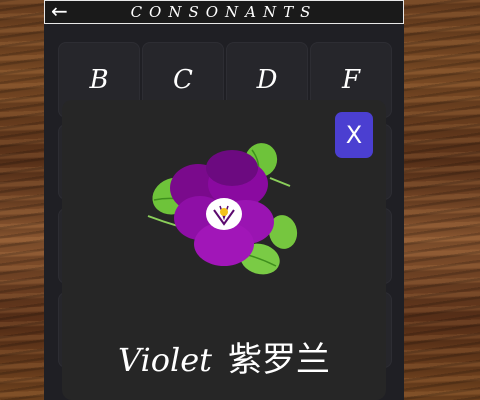 Image resolution: width=480 pixels, height=400 pixels. What do you see at coordinates (224, 360) in the screenshot?
I see `word-caption: Violet 紫罗兰` at bounding box center [224, 360].